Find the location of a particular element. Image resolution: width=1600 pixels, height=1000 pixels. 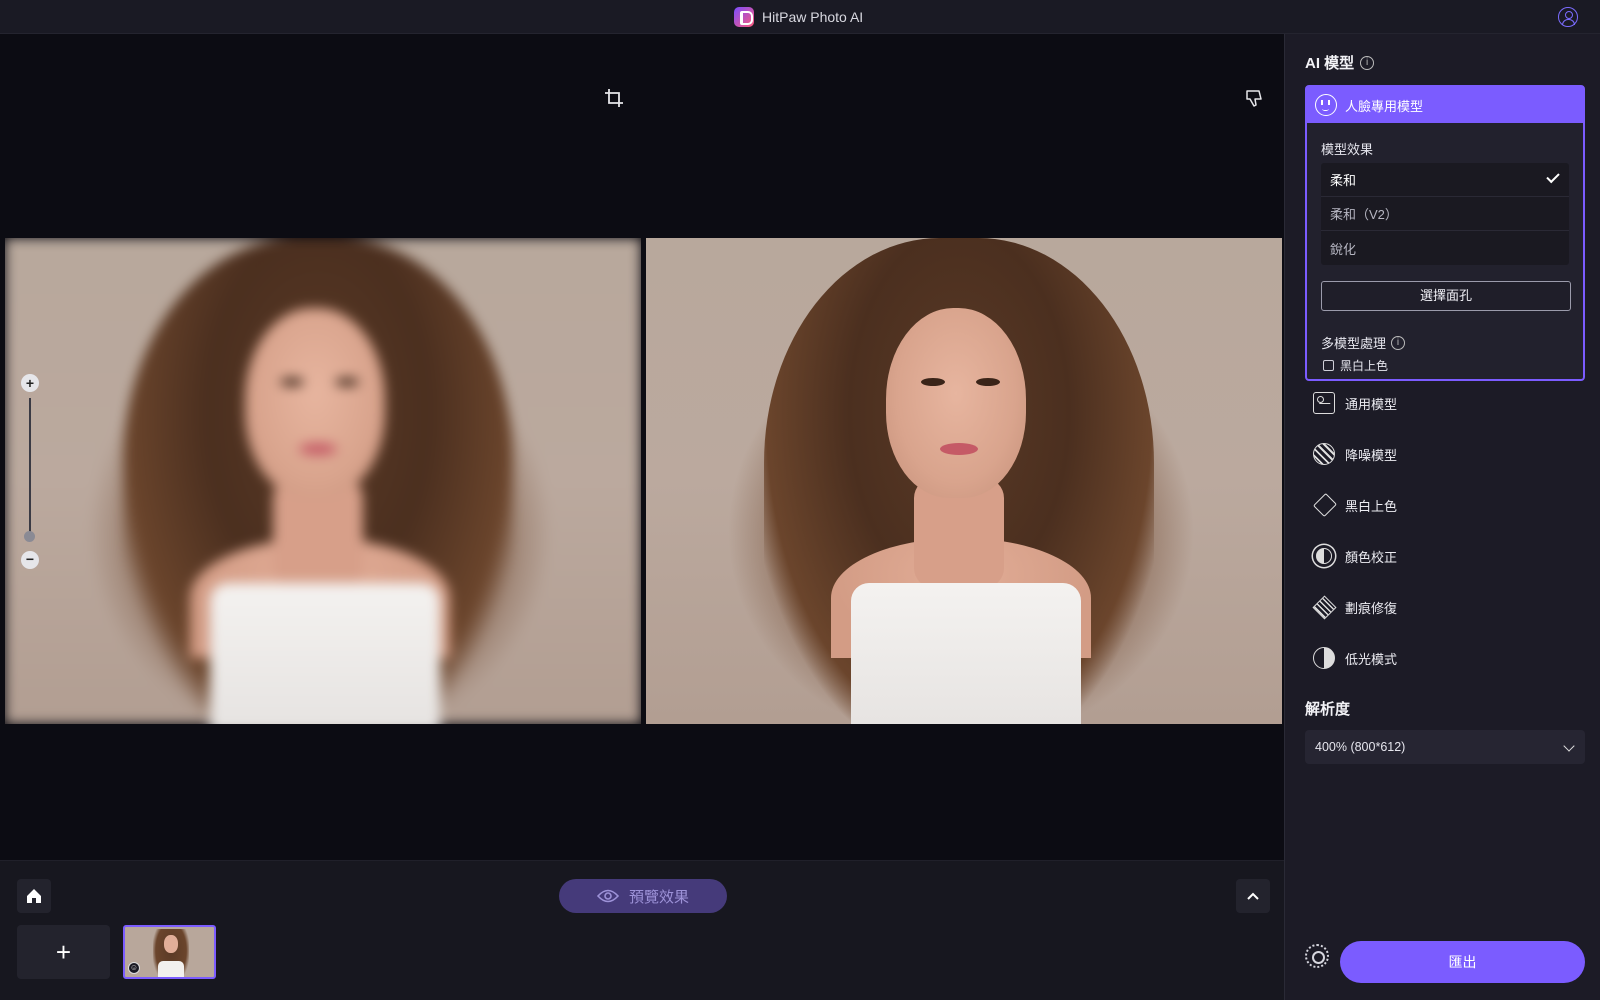

select-face-button: 選擇面孔 is located at coordinates (1446, 296).